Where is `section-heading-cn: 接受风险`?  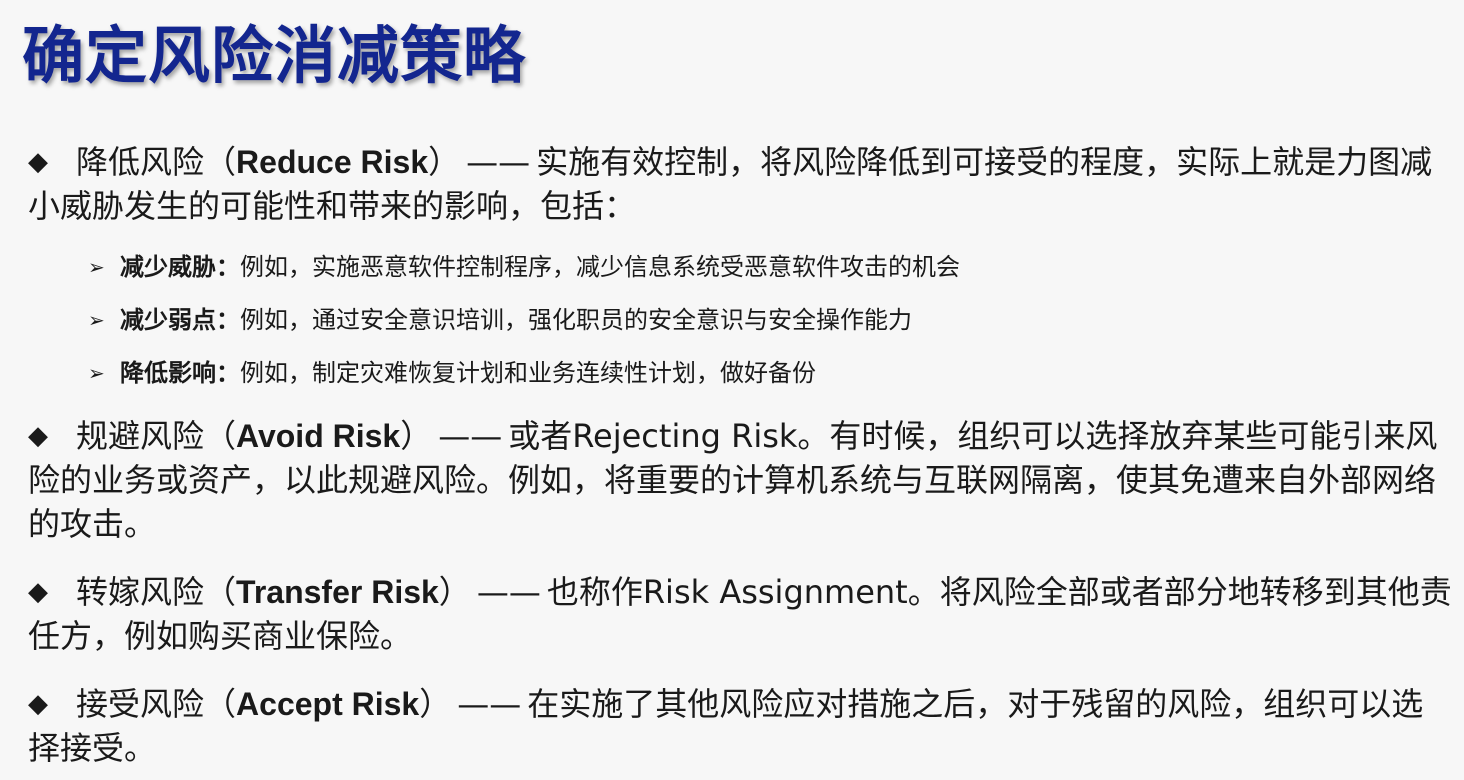 section-heading-cn: 接受风险 is located at coordinates (140, 704).